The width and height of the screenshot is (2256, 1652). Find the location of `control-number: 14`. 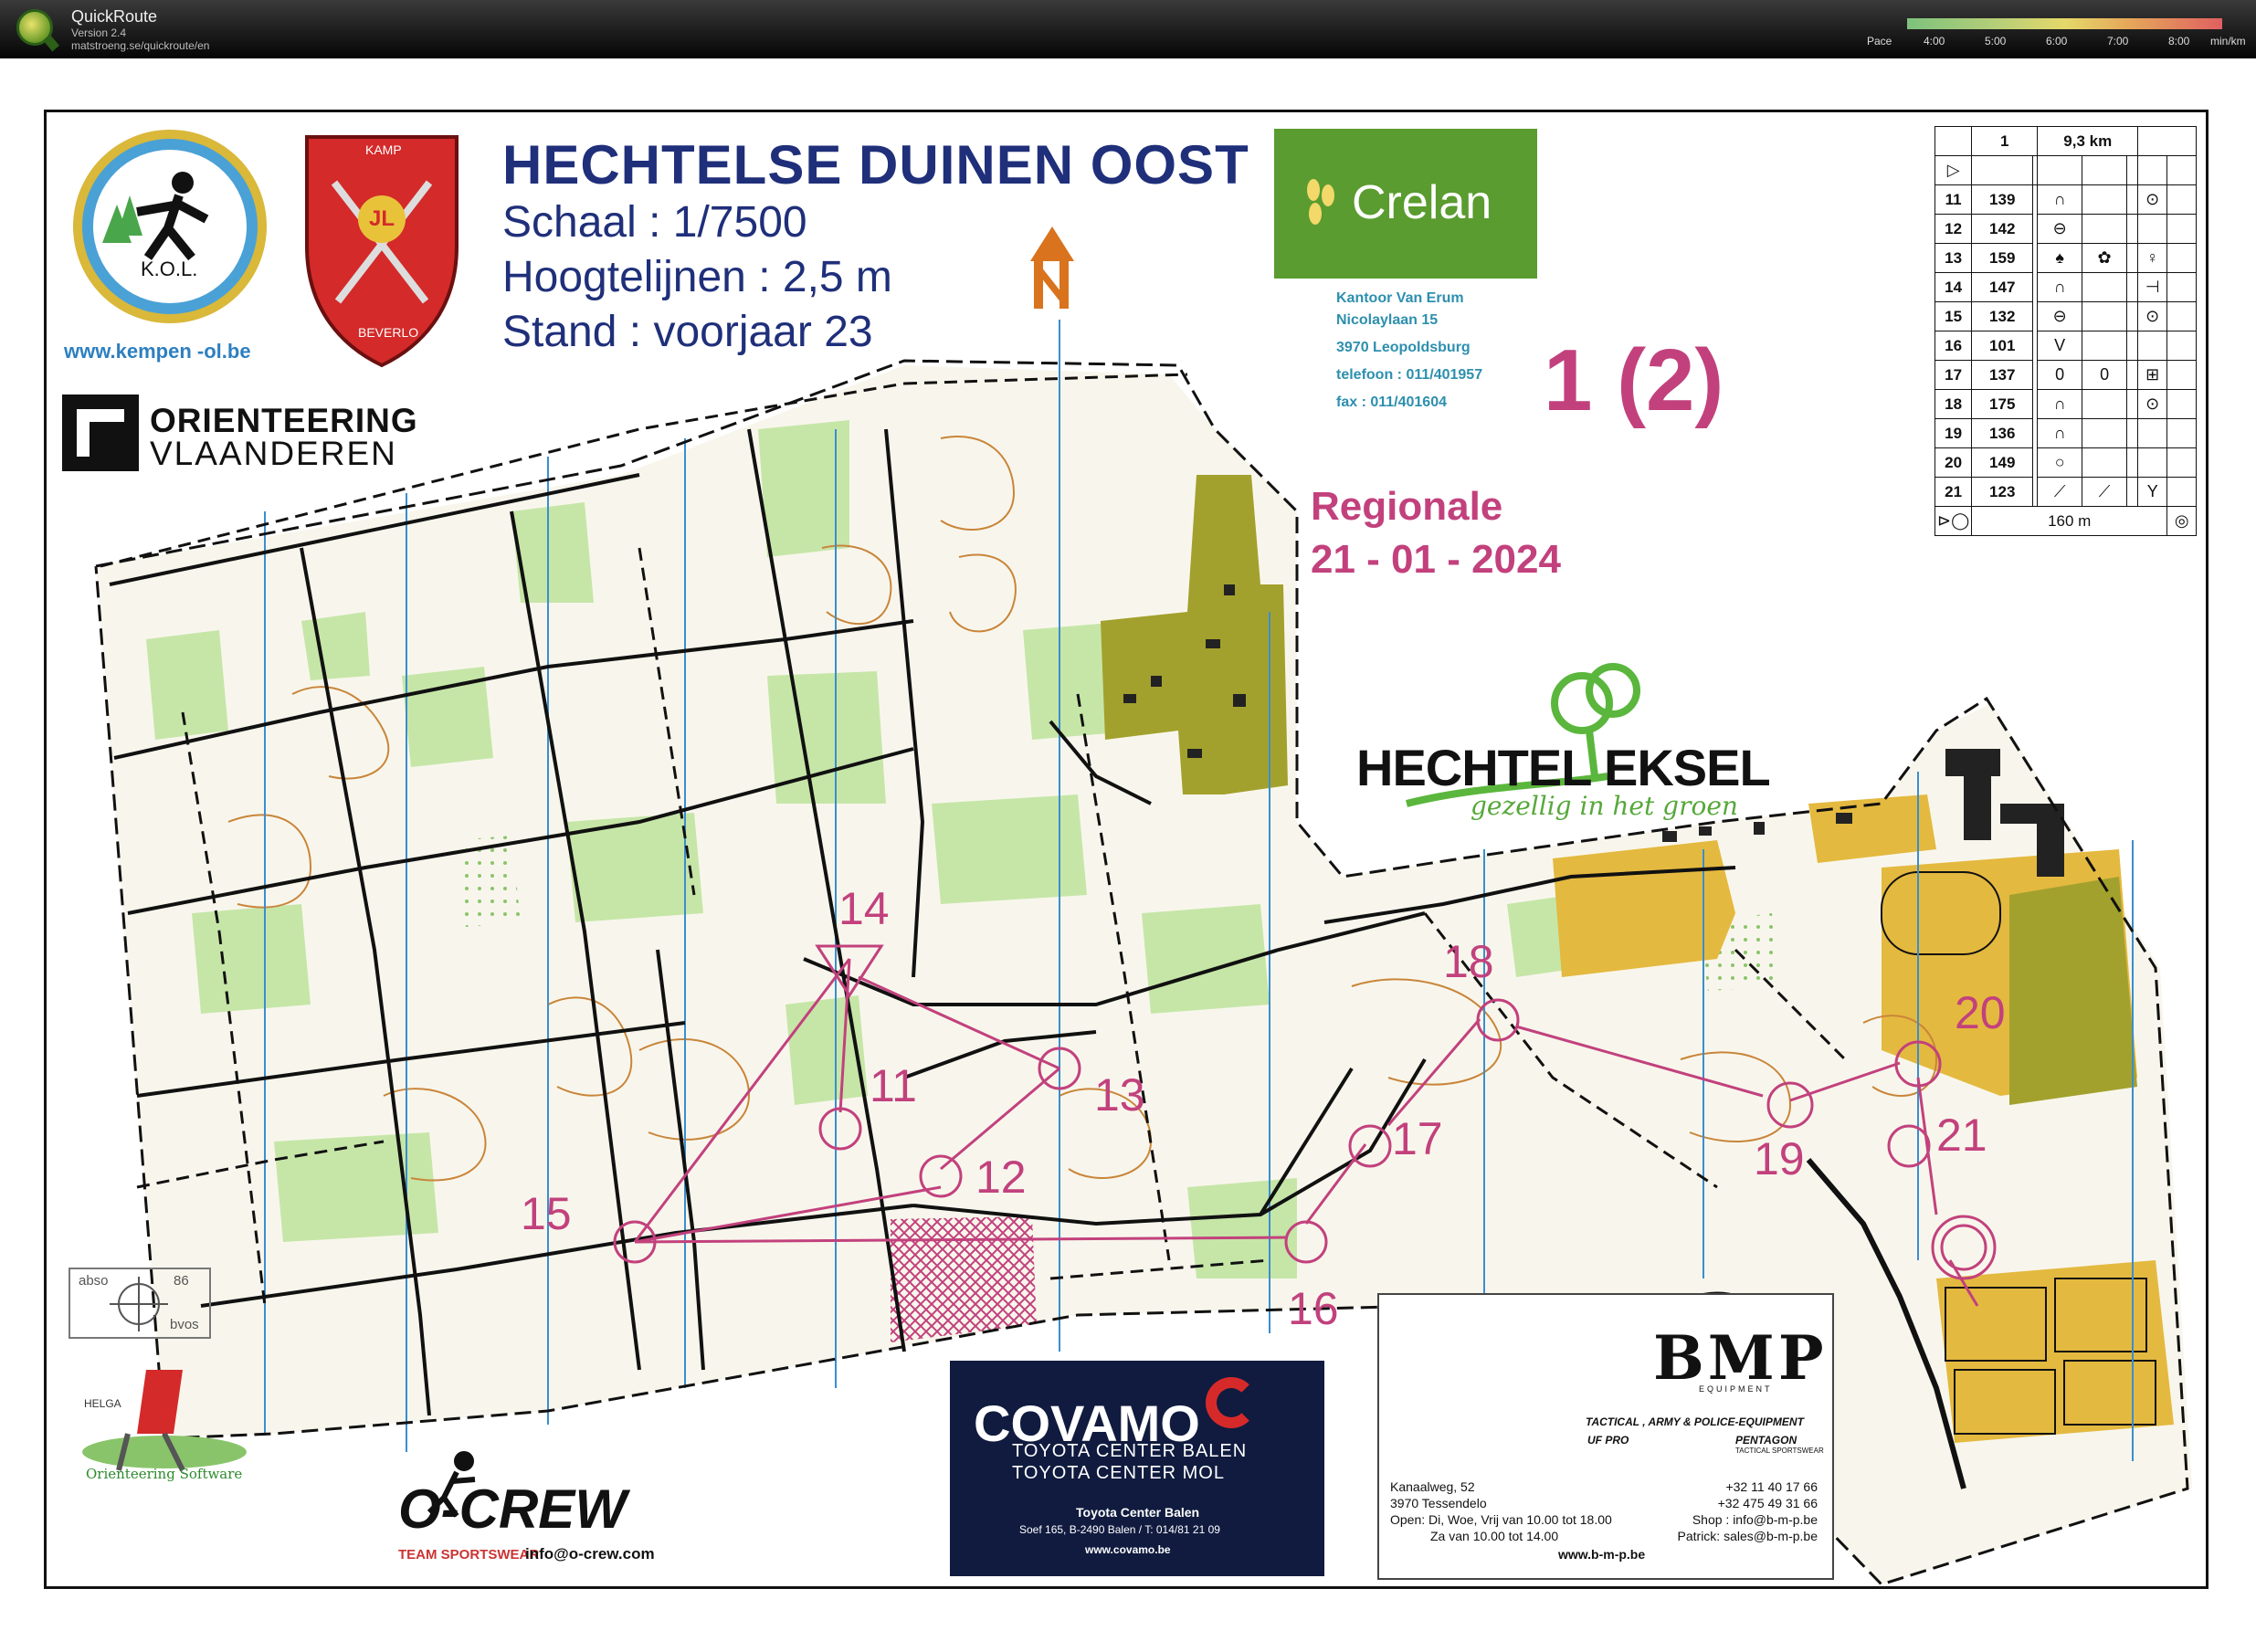

control-number: 14 is located at coordinates (864, 908).